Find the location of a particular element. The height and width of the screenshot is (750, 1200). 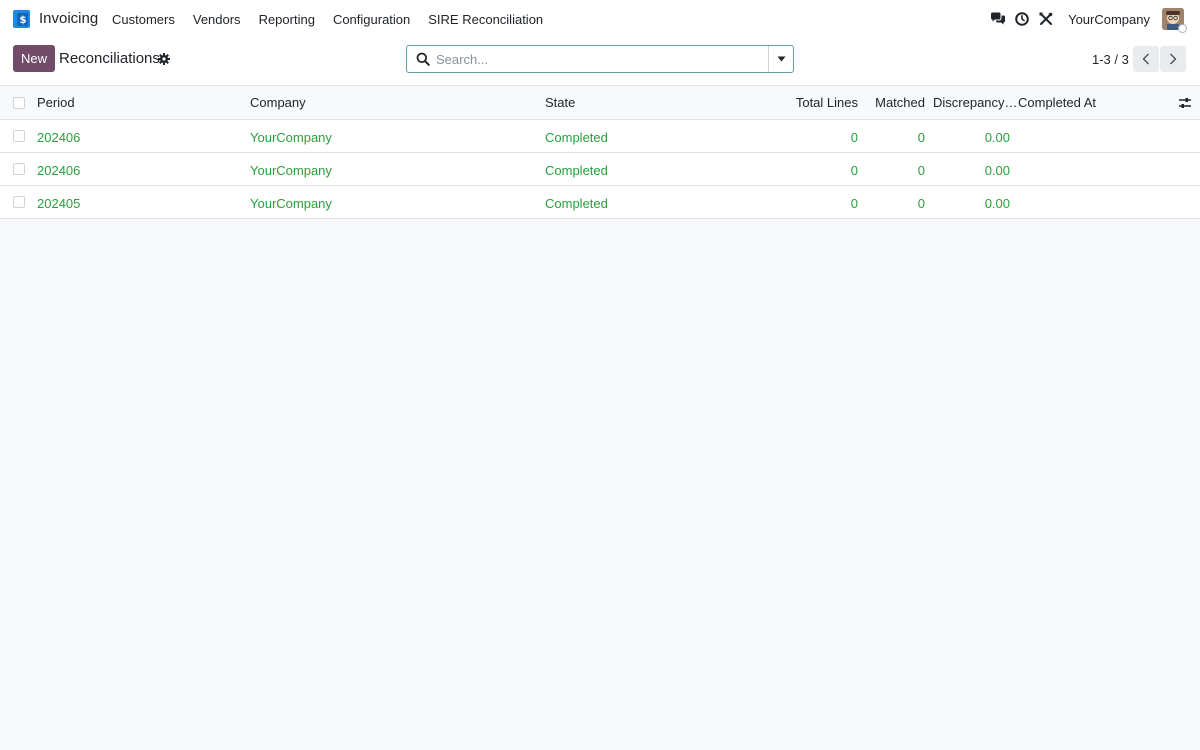

search-input is located at coordinates (602, 59).